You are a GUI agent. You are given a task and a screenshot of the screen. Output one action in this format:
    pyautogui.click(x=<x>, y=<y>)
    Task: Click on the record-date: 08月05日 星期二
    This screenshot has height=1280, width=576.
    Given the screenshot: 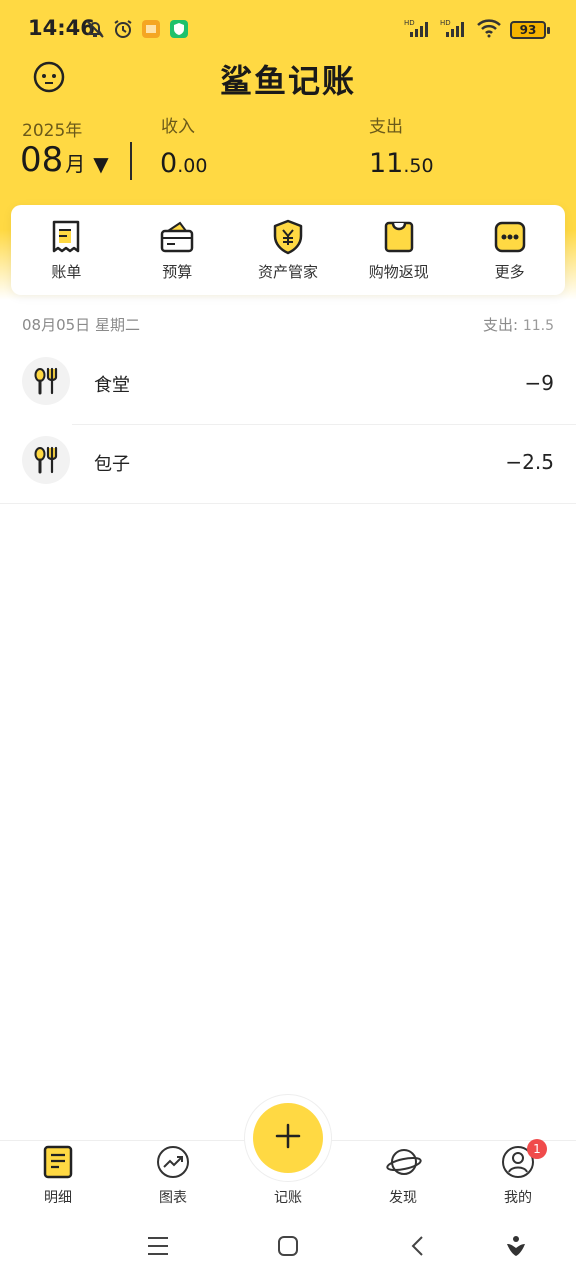 What is the action you would take?
    pyautogui.click(x=81, y=325)
    